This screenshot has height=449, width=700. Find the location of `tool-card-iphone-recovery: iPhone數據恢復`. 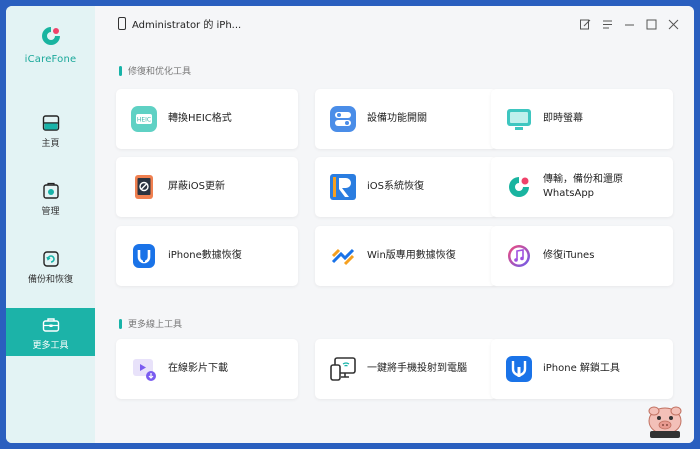

tool-card-iphone-recovery: iPhone數據恢復 is located at coordinates (207, 256).